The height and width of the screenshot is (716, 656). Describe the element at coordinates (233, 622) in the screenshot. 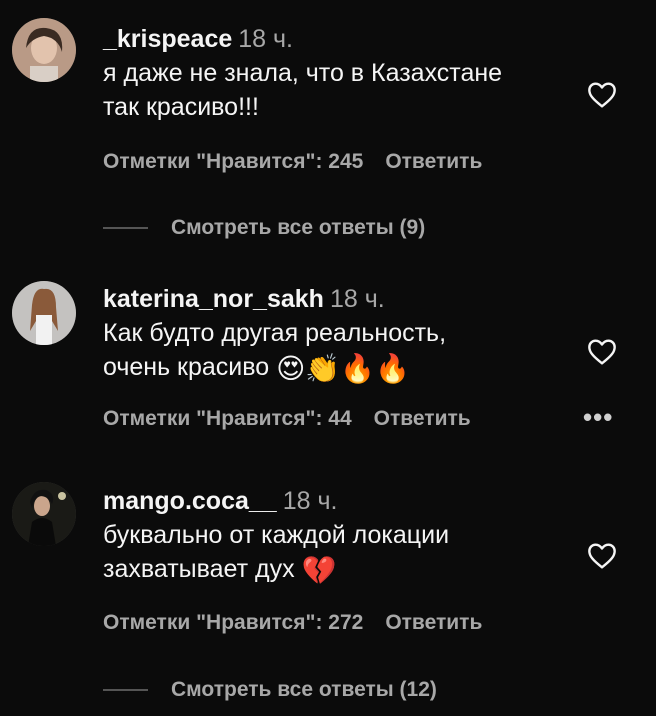

I see `likes-count: Отметки "Нравится": 272` at that location.